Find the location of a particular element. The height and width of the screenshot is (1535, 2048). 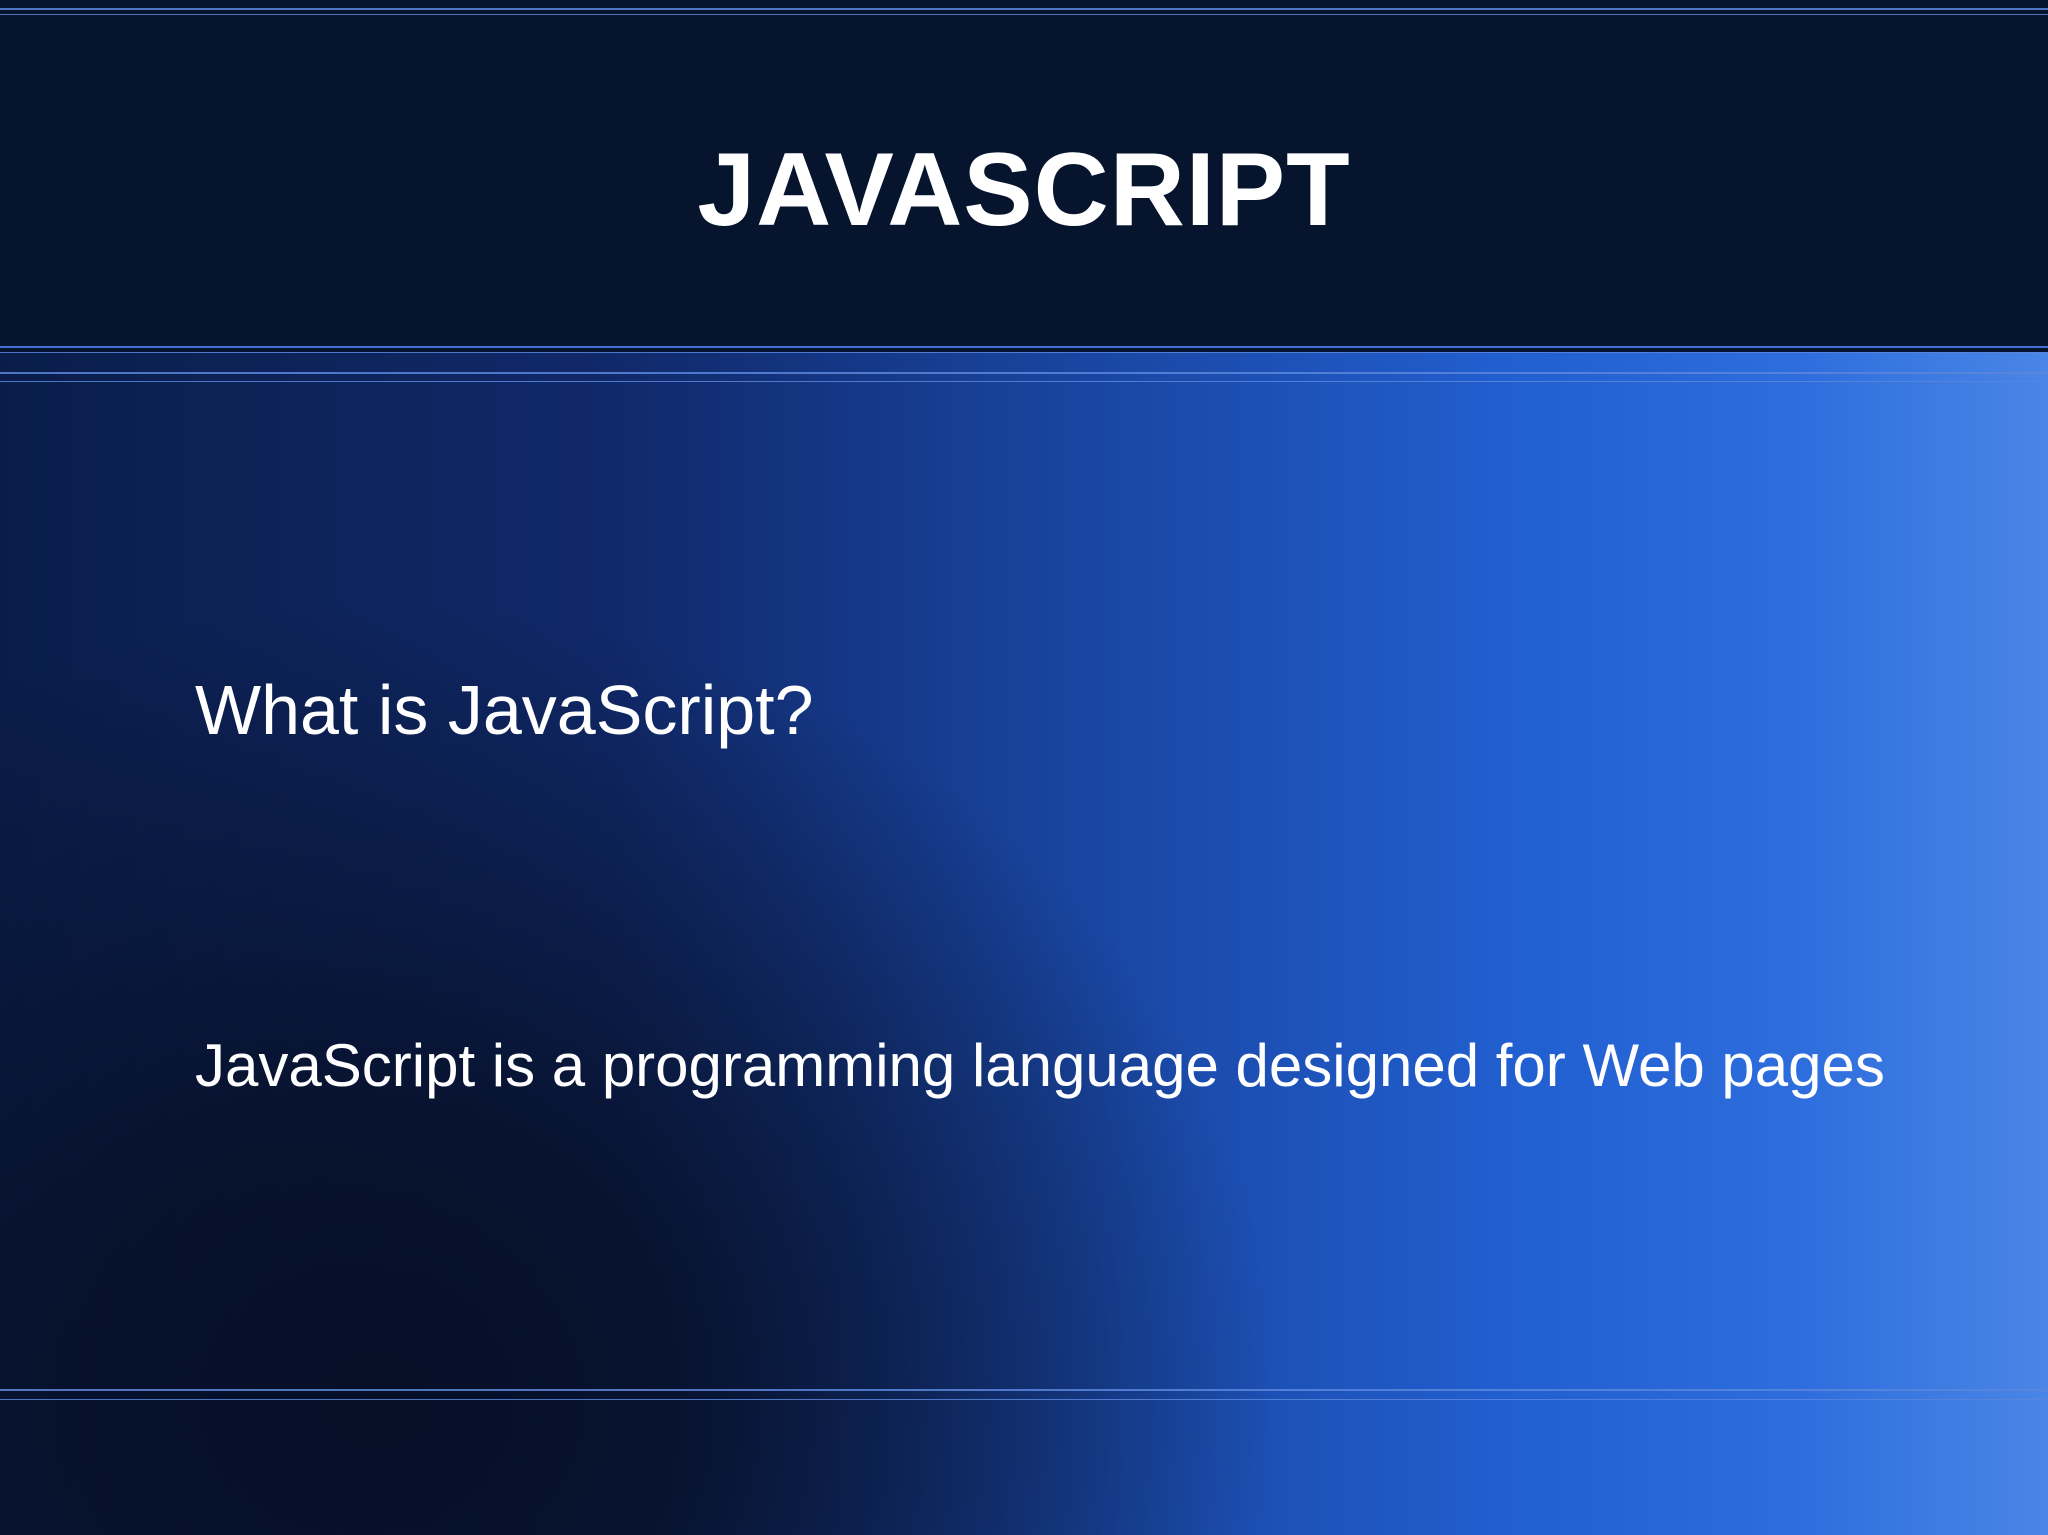

slide-title: JAVASCRIPT is located at coordinates (1024, 190).